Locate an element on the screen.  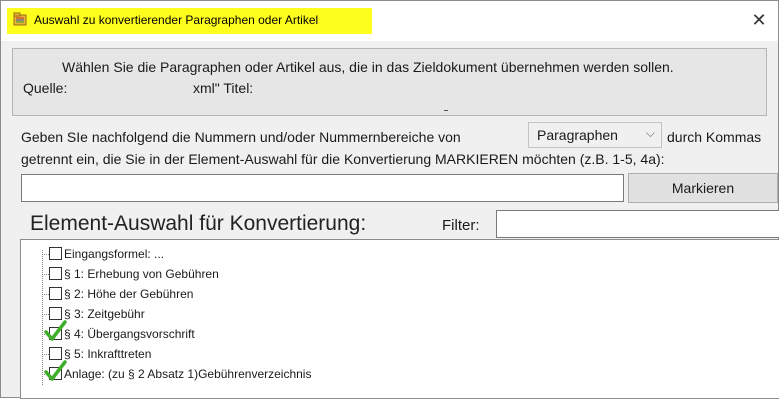
tree-item-label: § 3: Zeitgebühr is located at coordinates (104, 314).